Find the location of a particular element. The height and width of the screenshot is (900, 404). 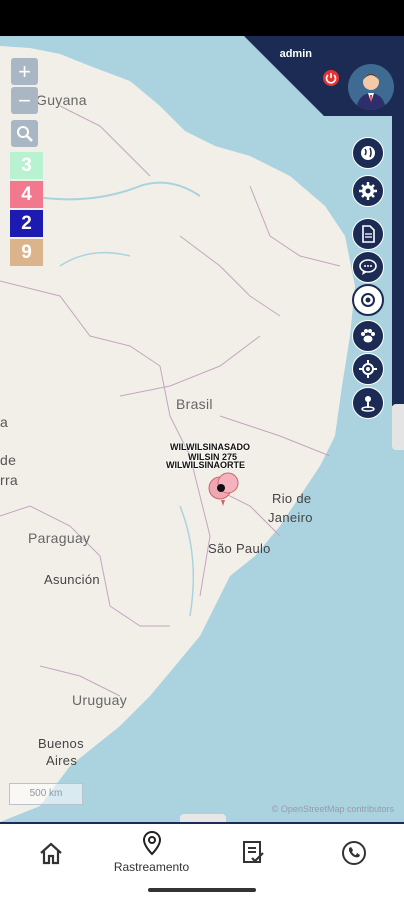

location-button is located at coordinates (368, 403).